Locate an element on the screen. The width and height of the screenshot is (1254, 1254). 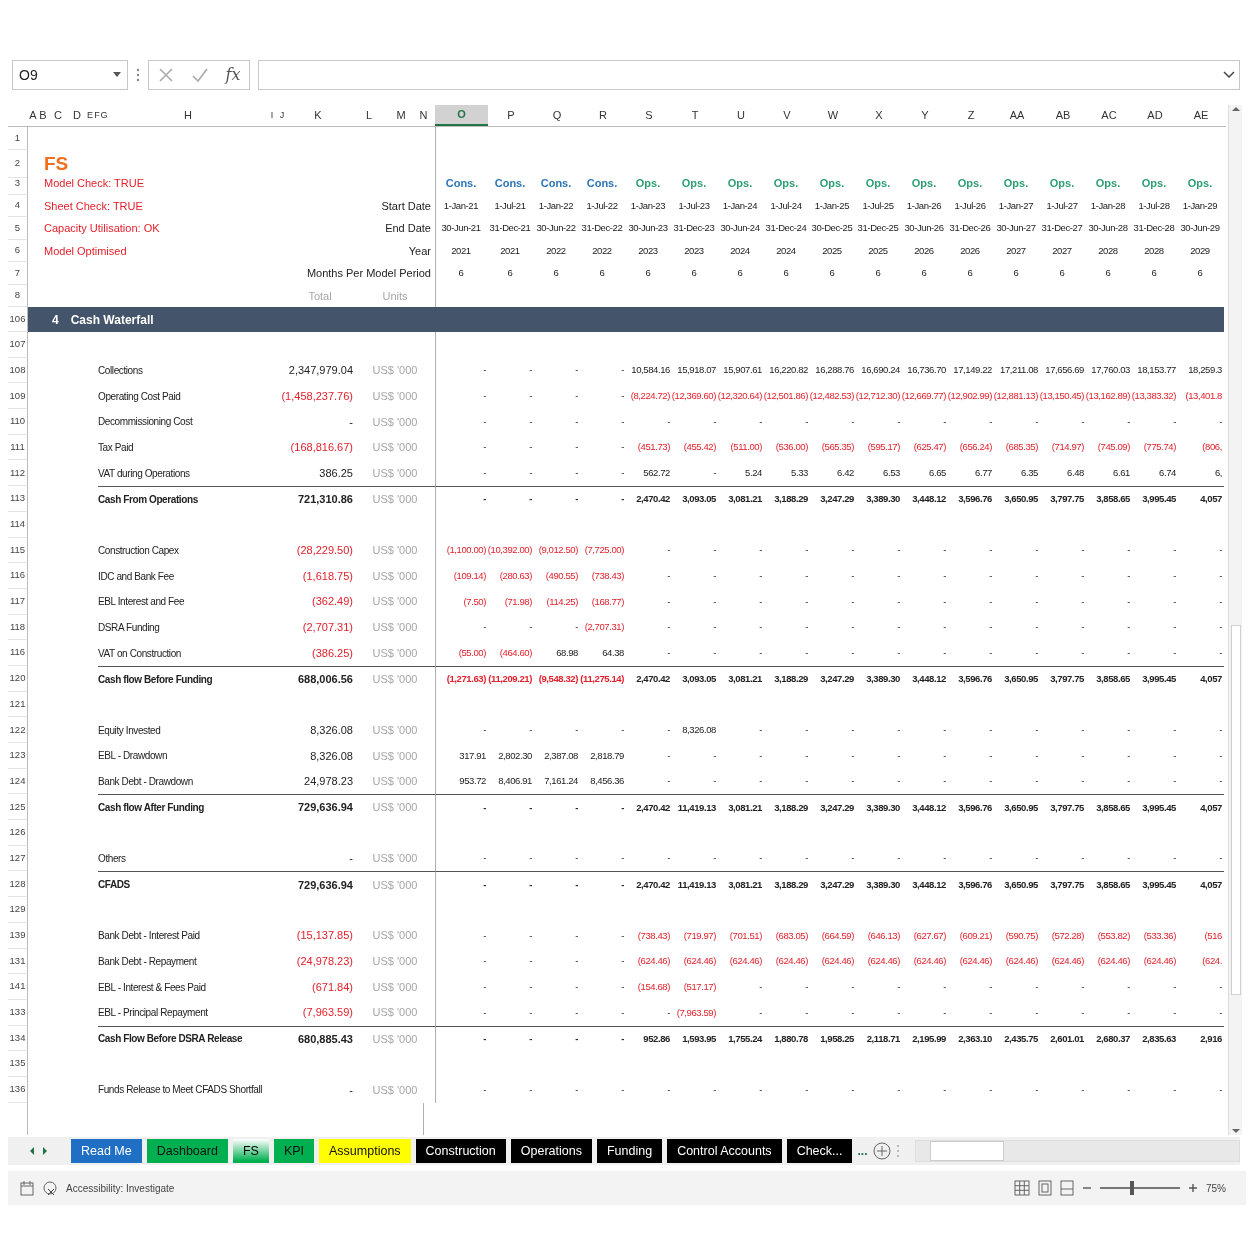
row-number: 128 is located at coordinates (18, 884).